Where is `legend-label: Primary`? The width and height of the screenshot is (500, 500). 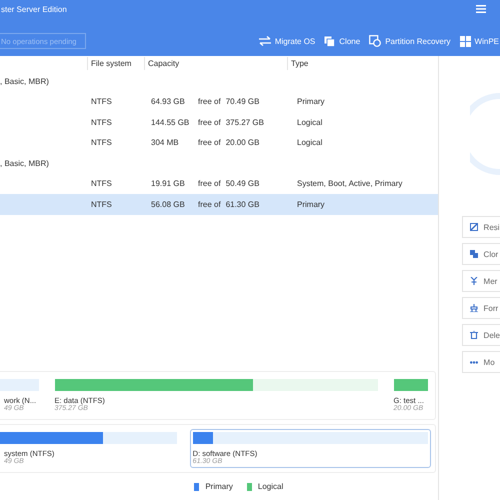 legend-label: Primary is located at coordinates (219, 486).